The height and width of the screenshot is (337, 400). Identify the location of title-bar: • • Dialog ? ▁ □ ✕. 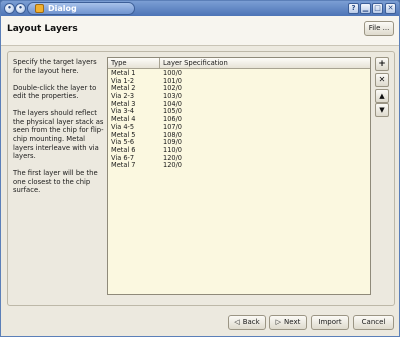
(200, 8).